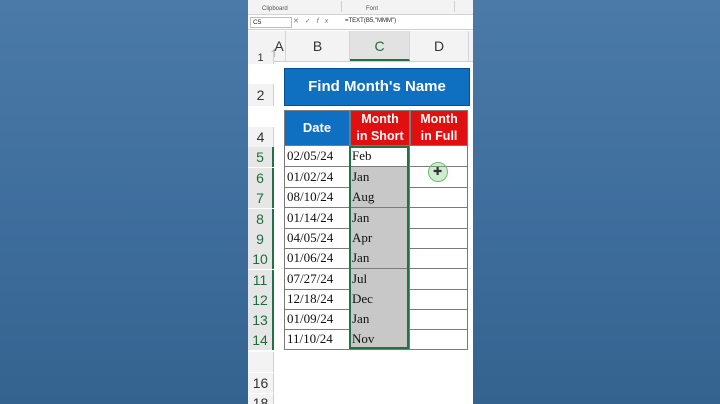  Describe the element at coordinates (380, 238) in the screenshot. I see `month-short-cell: Apr` at that location.